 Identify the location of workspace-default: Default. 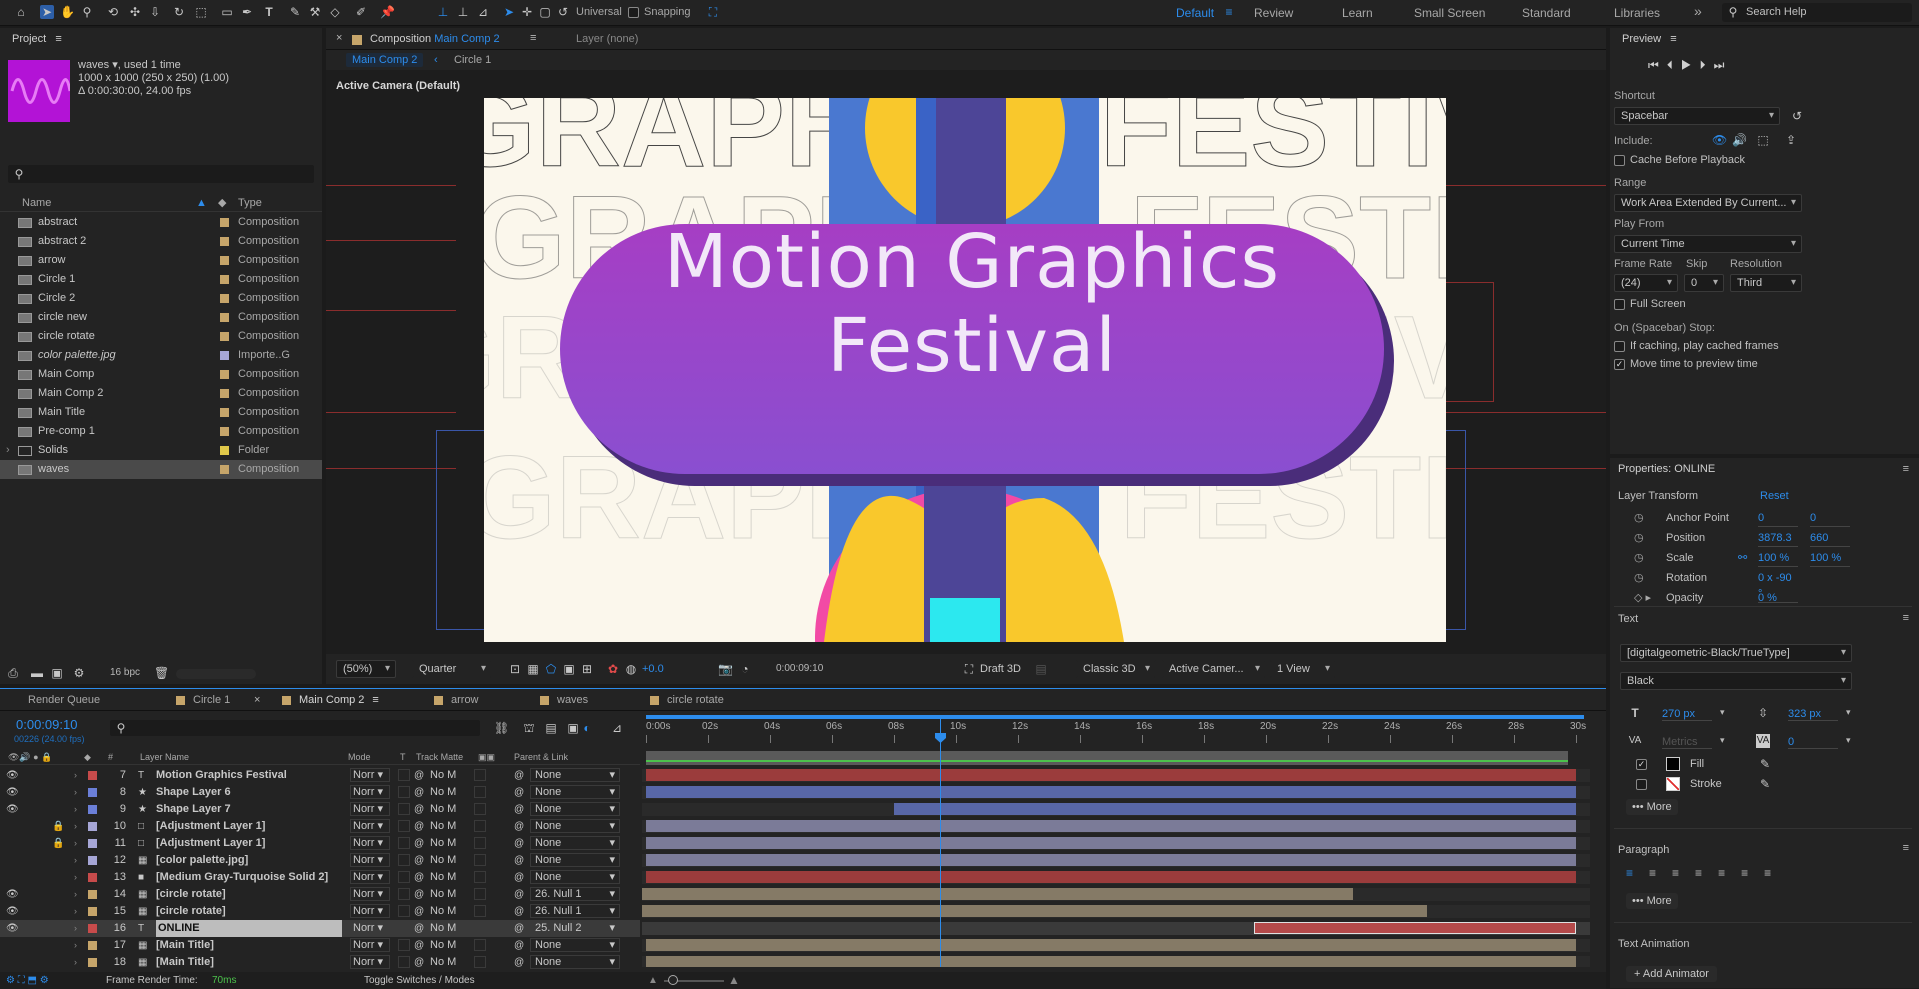
(1195, 13).